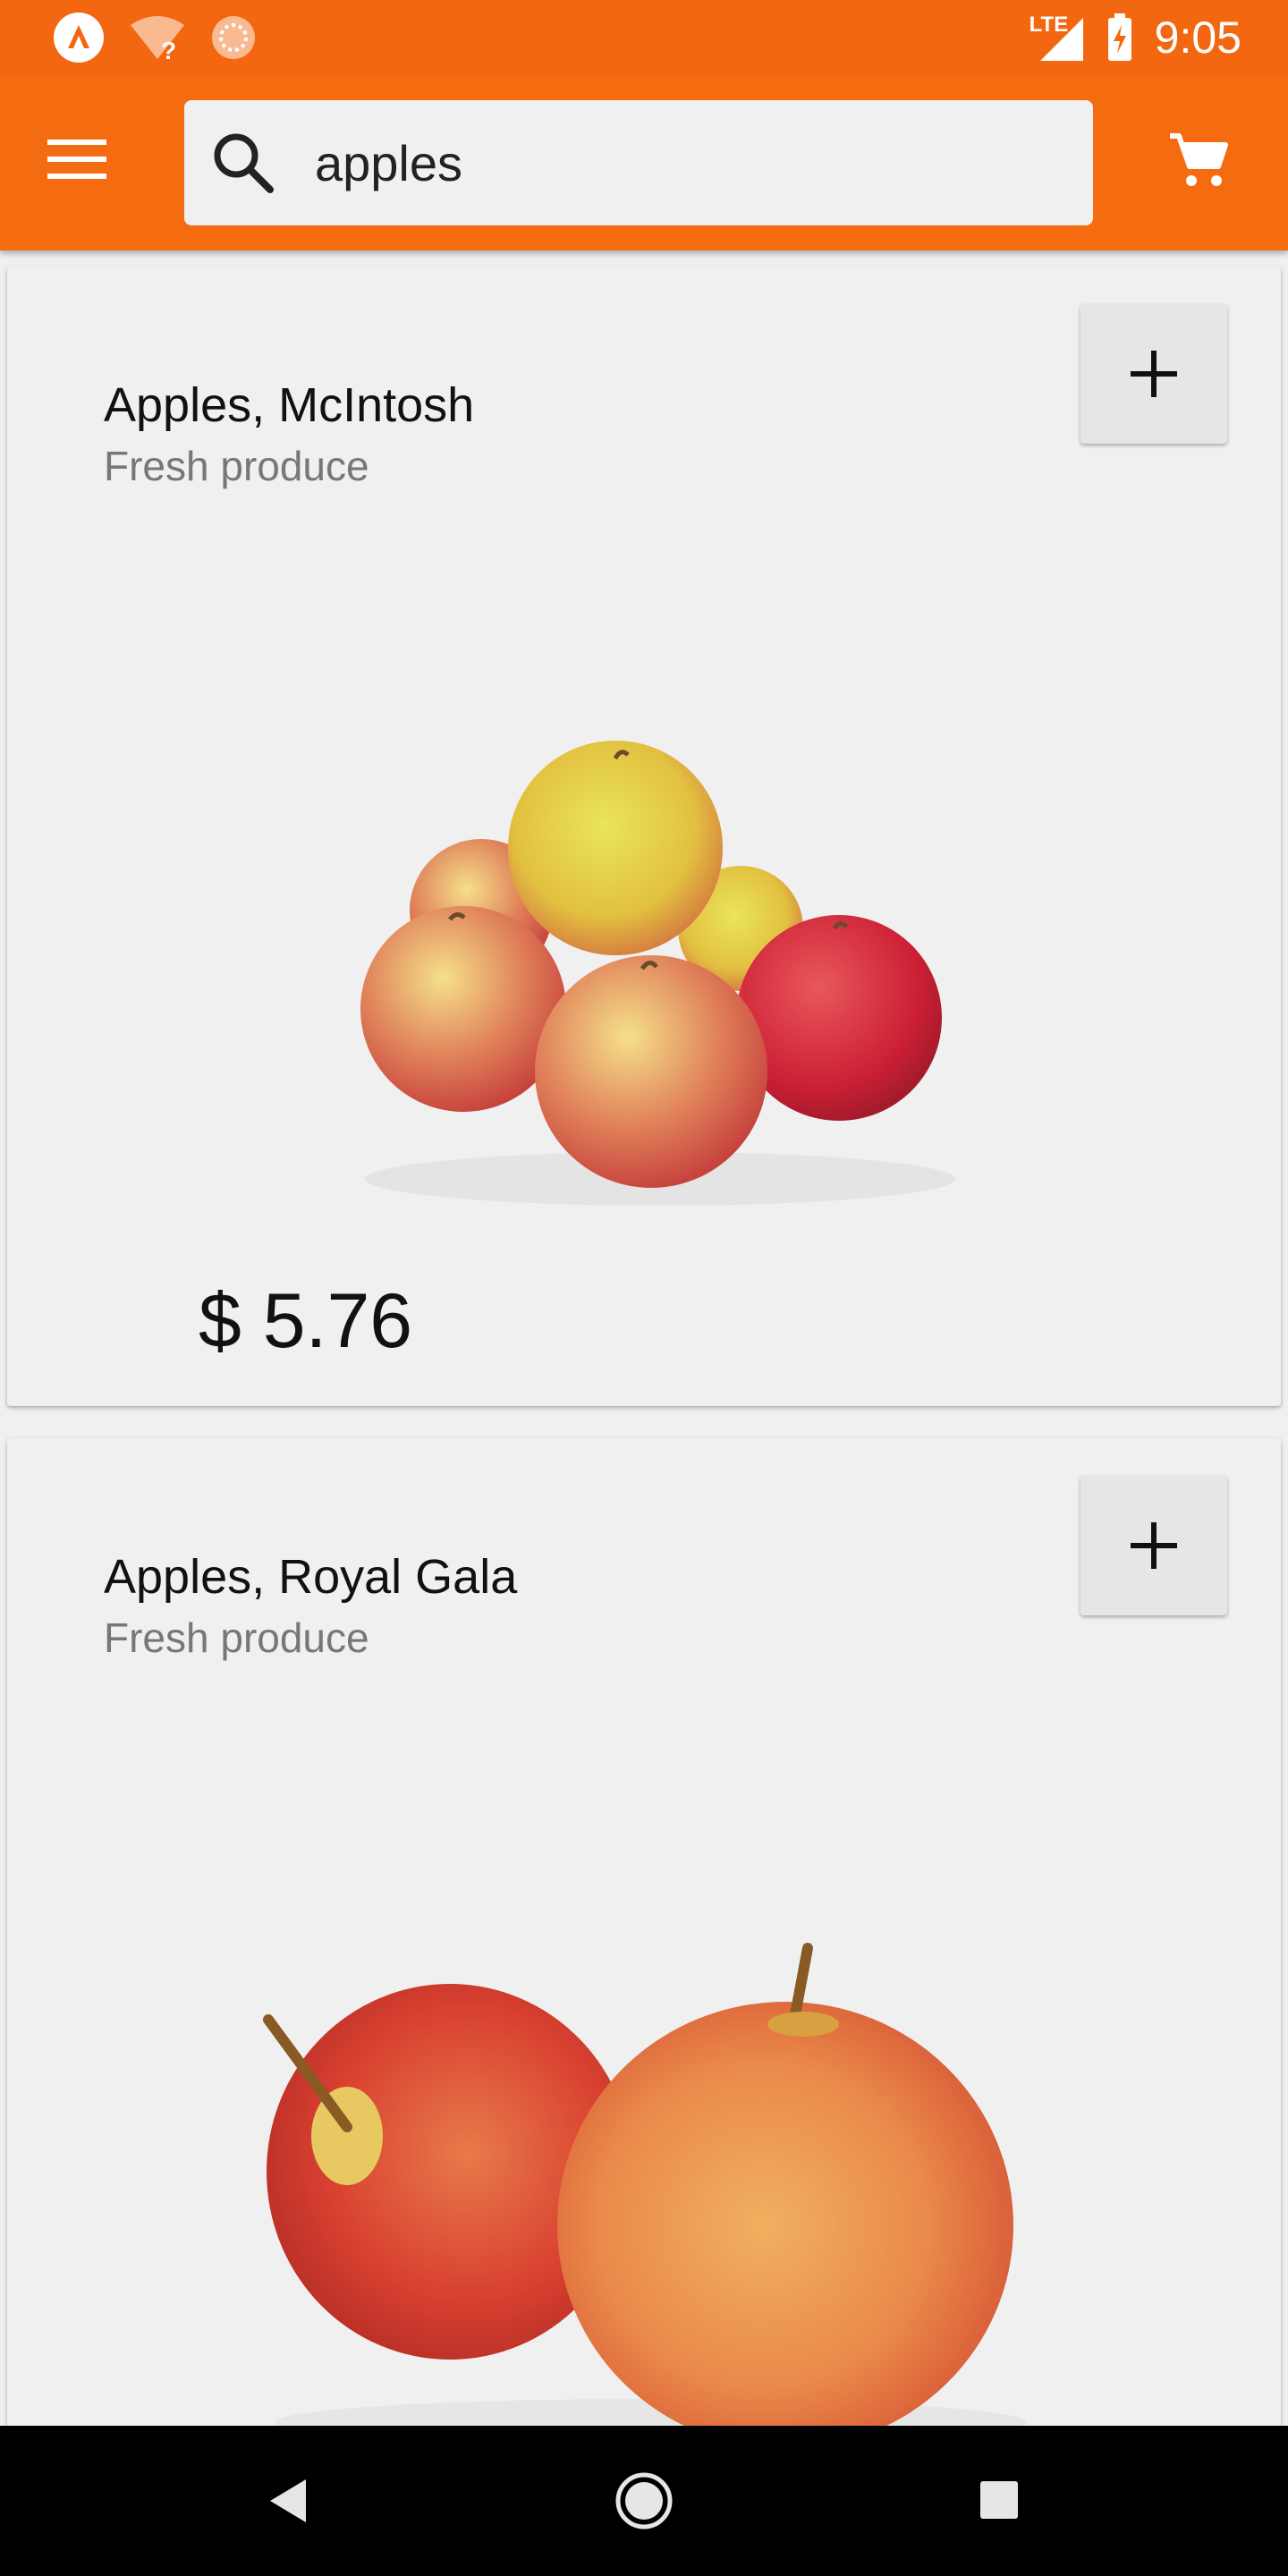 This screenshot has height=2576, width=1288. Describe the element at coordinates (1119, 37) in the screenshot. I see `battery-charging-icon` at that location.